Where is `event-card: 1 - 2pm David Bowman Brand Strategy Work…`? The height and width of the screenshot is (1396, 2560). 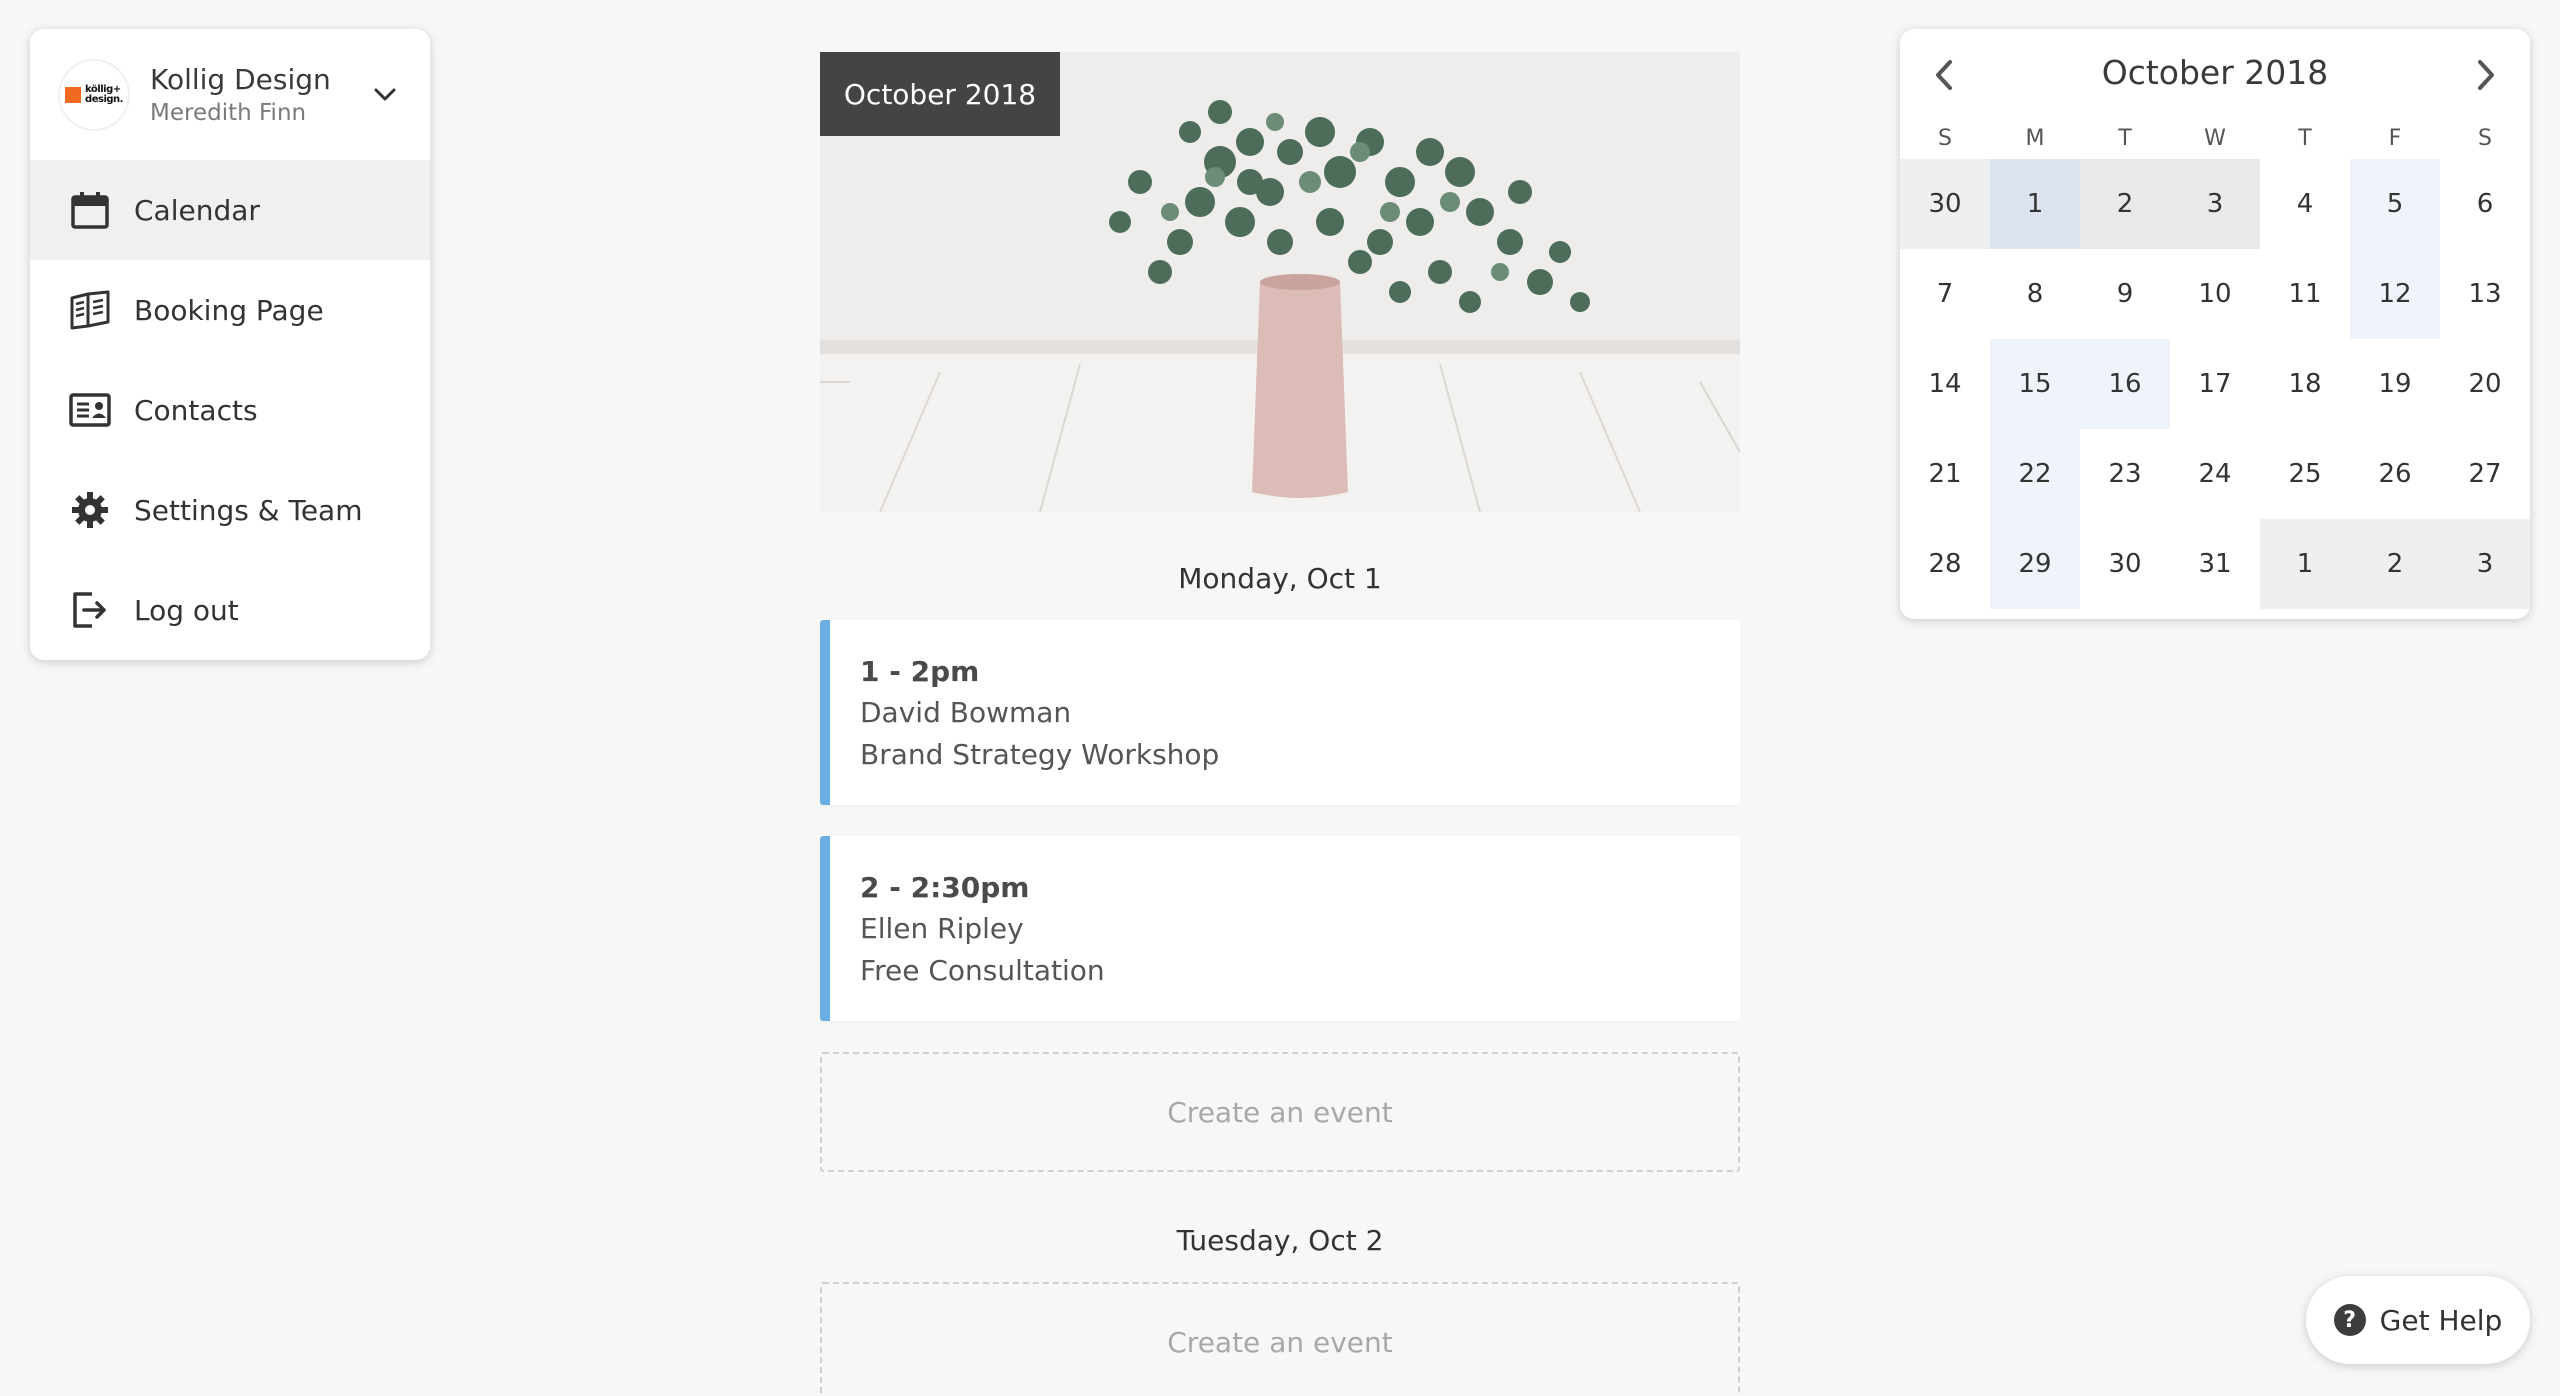
event-card: 1 - 2pm David Bowman Brand Strategy Work… is located at coordinates (1280, 712).